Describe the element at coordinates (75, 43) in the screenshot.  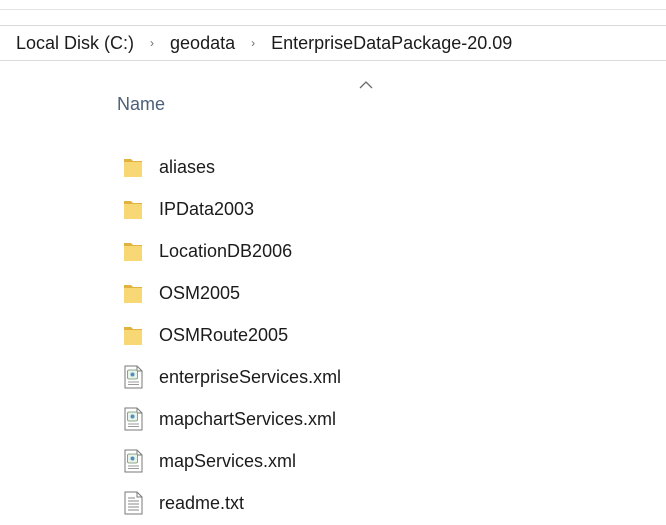
I see `breadcrumb-local-disk: Local Disk (C:)` at that location.